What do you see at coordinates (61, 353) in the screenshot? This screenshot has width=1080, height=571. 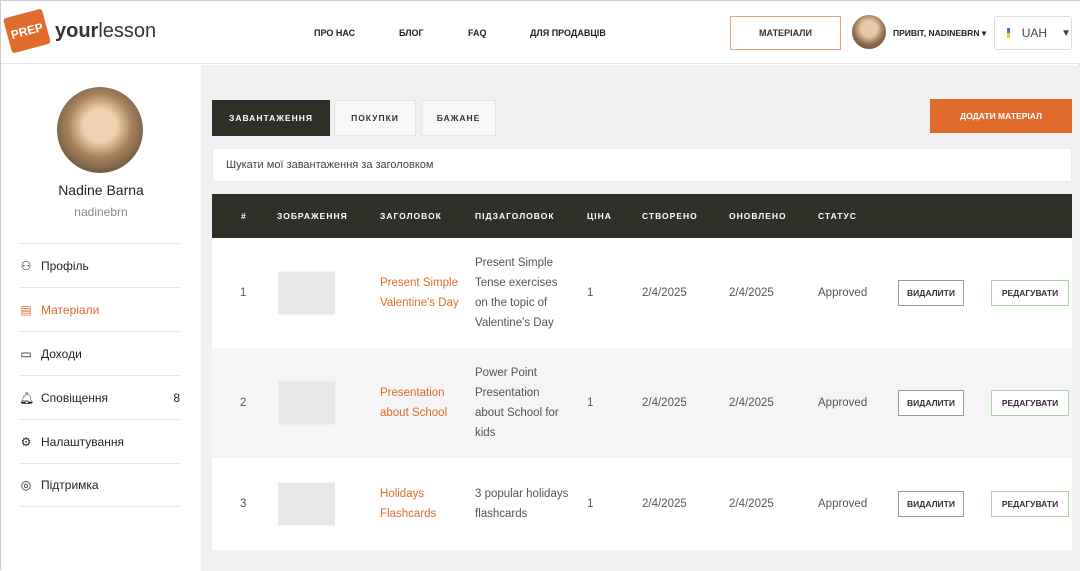 I see `sidebar-item-label: Доходи` at bounding box center [61, 353].